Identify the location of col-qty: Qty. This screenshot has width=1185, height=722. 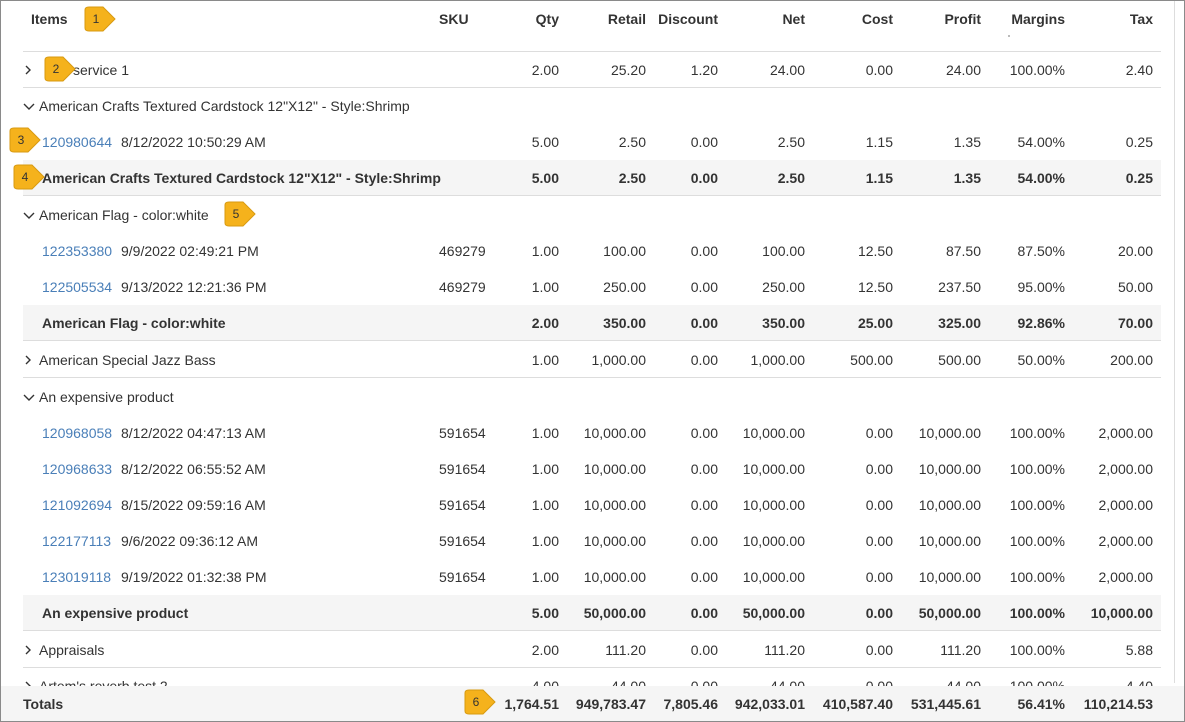
(529, 19).